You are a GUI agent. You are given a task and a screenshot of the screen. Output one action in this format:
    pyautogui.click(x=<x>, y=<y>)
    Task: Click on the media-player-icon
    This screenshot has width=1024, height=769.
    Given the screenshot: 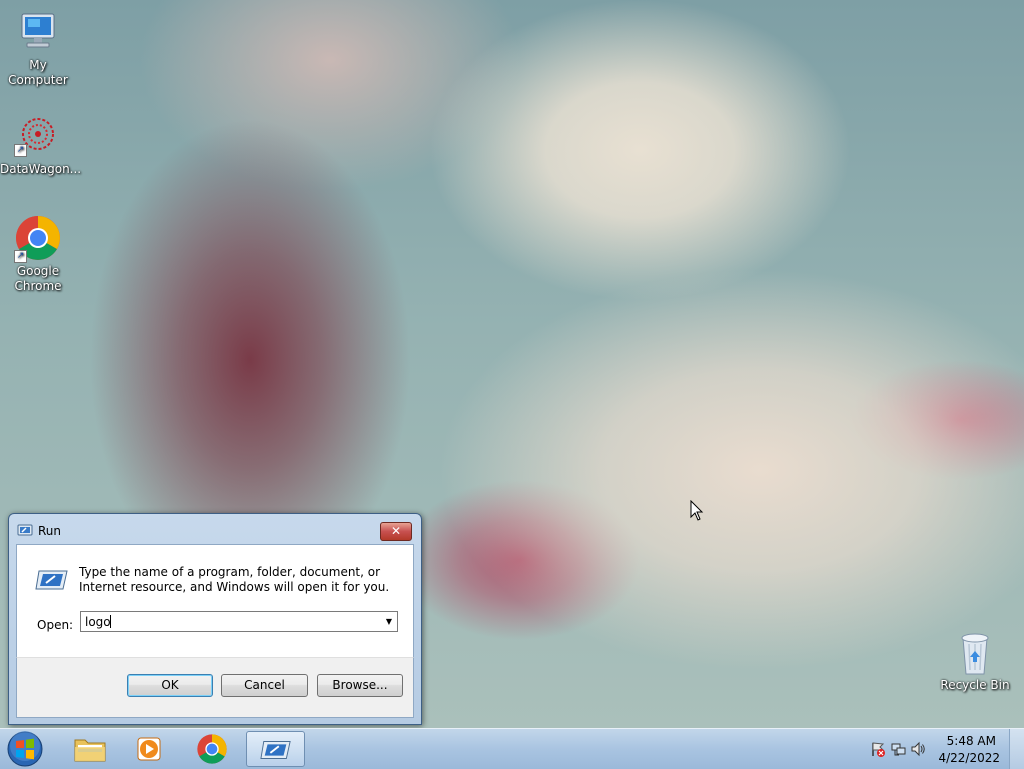 What is the action you would take?
    pyautogui.click(x=149, y=749)
    